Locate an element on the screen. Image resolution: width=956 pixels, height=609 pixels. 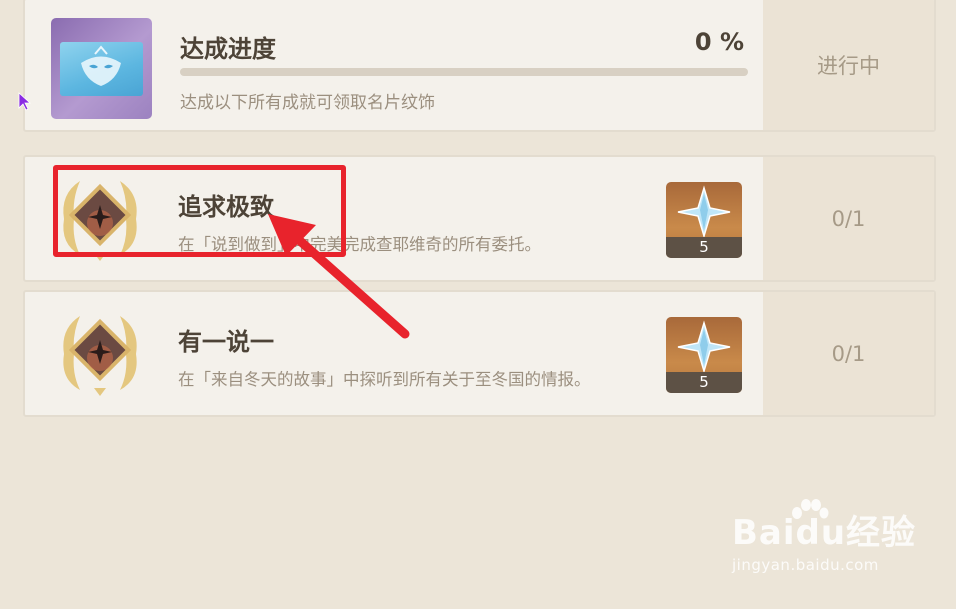
achievement-title: 有一说一 is located at coordinates (226, 342).